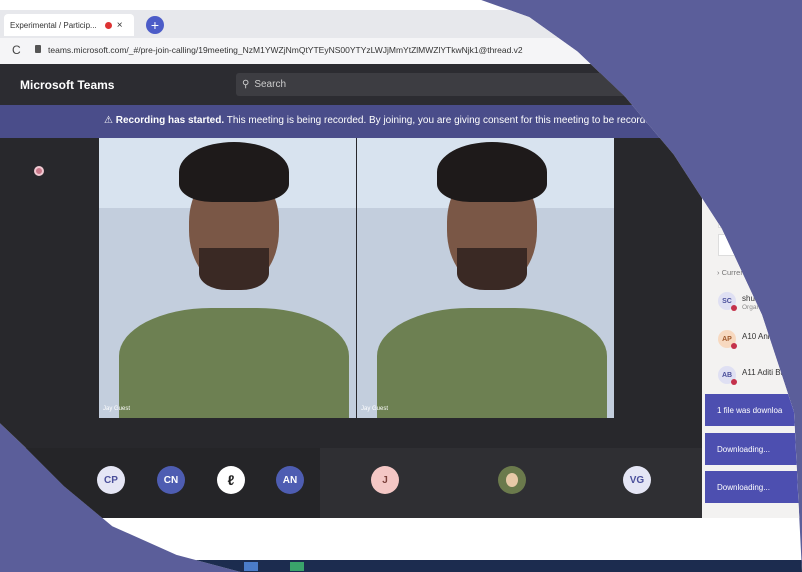 The width and height of the screenshot is (802, 572). What do you see at coordinates (246, 84) in the screenshot?
I see `search-icon: ⚲` at bounding box center [246, 84].